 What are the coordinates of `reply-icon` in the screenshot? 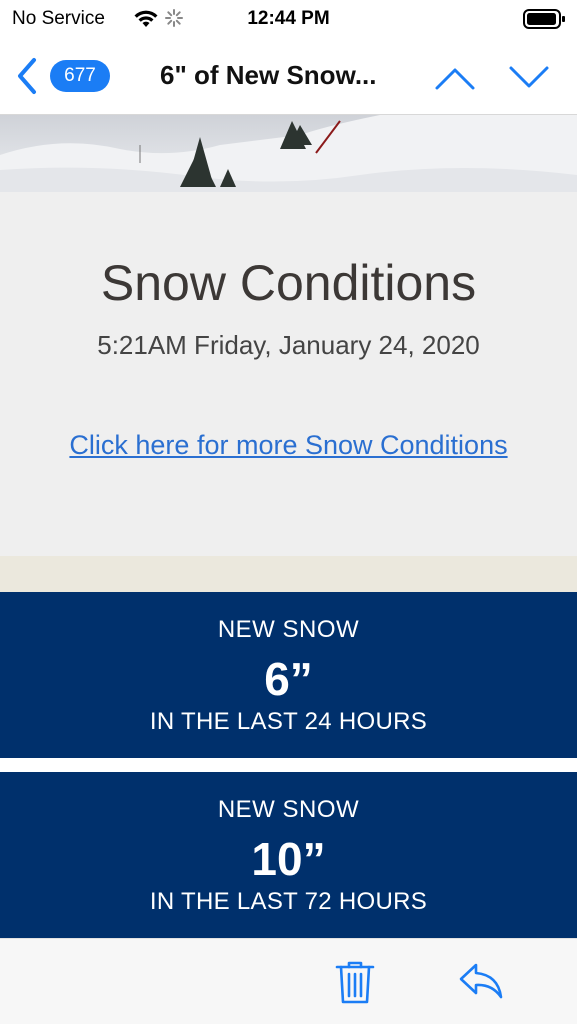 It's located at (481, 981).